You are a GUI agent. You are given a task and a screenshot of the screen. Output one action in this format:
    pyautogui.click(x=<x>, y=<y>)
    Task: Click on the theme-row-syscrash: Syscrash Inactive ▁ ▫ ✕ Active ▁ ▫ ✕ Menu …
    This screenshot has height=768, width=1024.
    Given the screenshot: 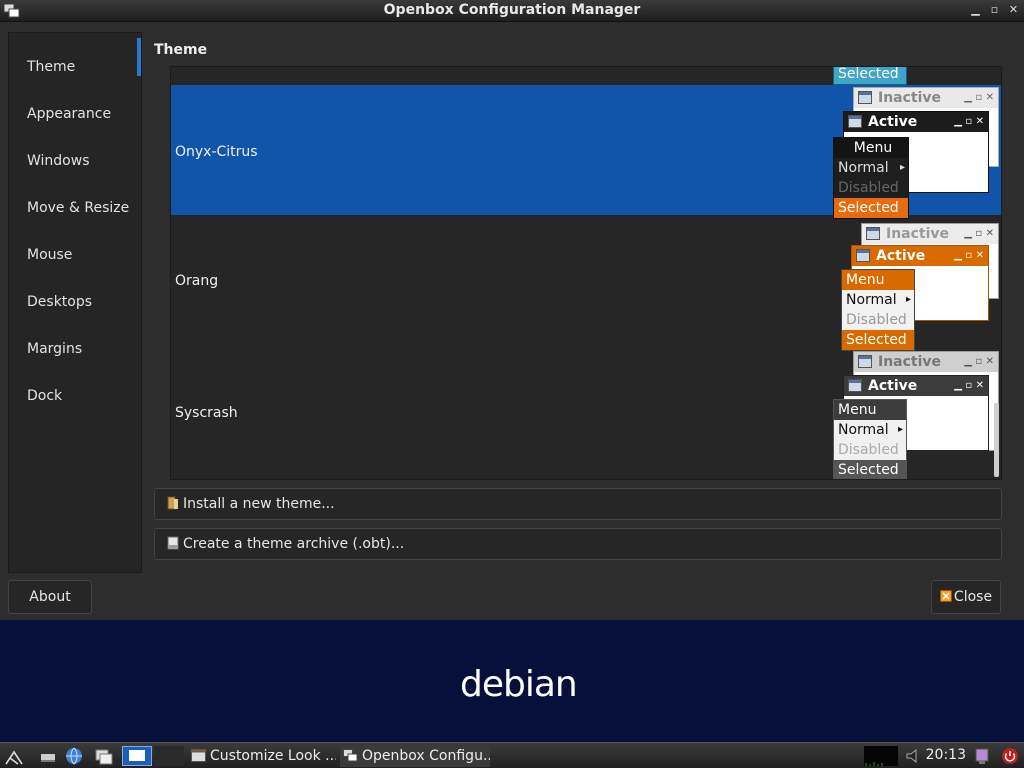 What is the action you would take?
    pyautogui.click(x=586, y=414)
    